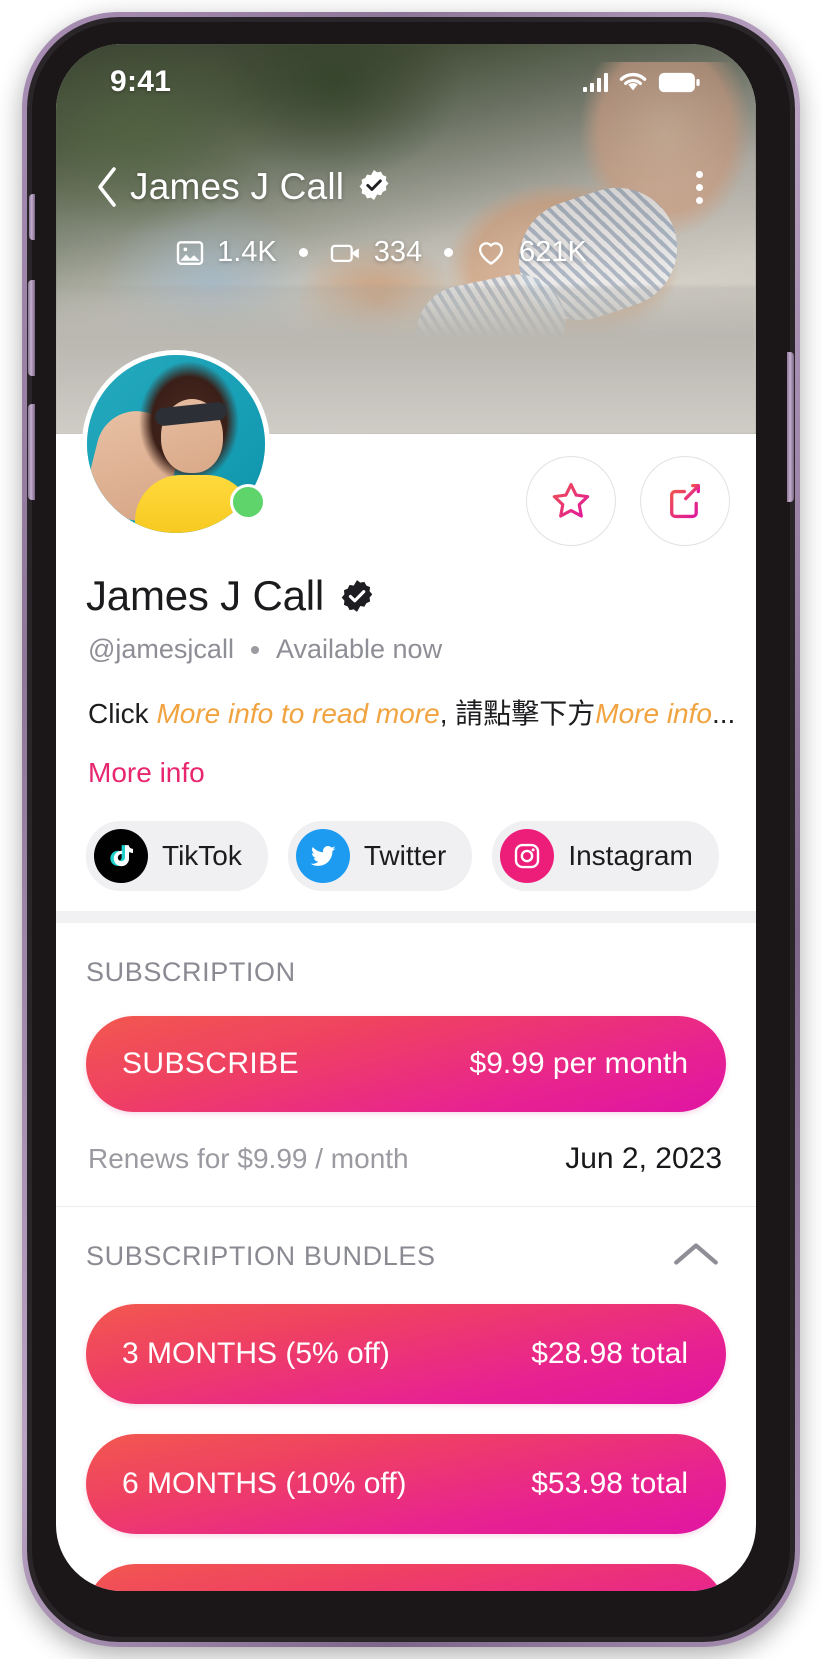 The image size is (822, 1659). What do you see at coordinates (176, 444) in the screenshot?
I see `avatar-container` at bounding box center [176, 444].